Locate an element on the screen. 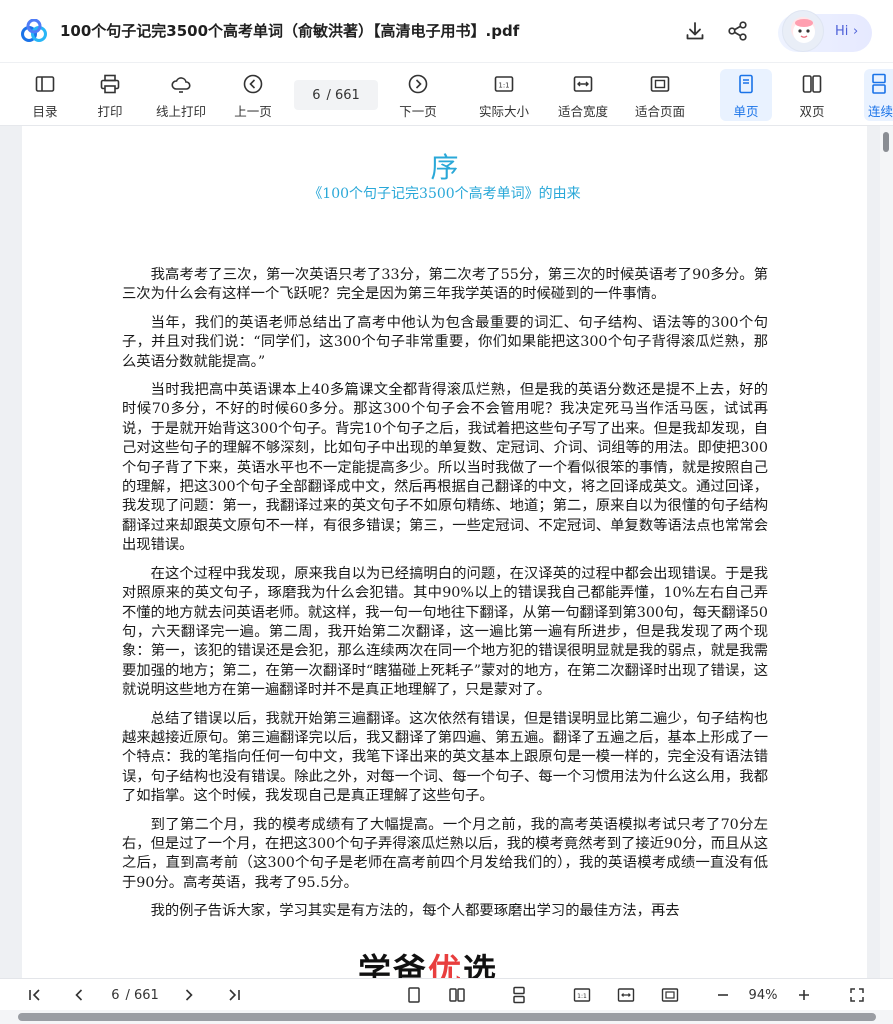 The image size is (893, 1024). cloud-print-icon is located at coordinates (181, 85).